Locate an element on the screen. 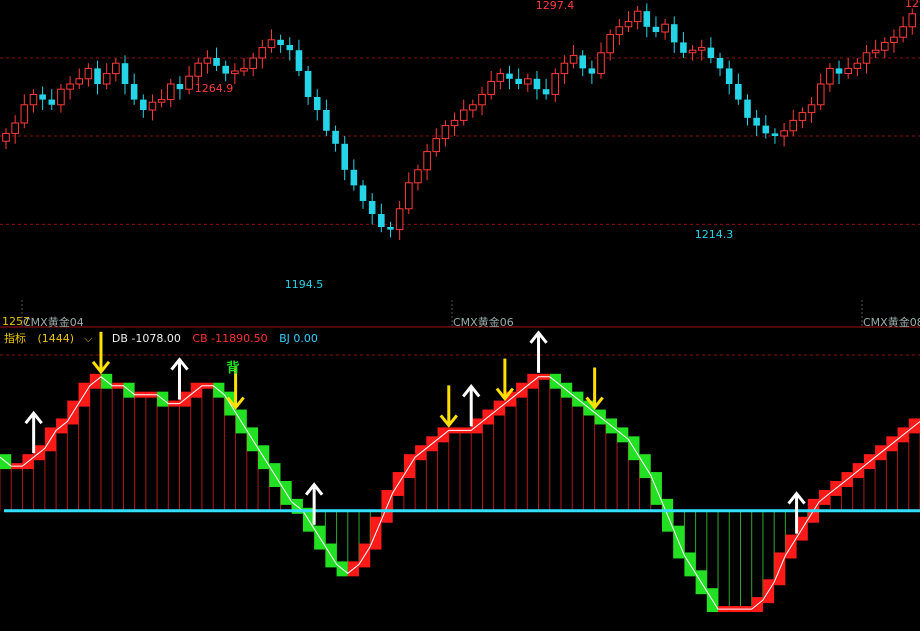 This screenshot has width=920, height=631. up-arrow is located at coordinates (538, 351).